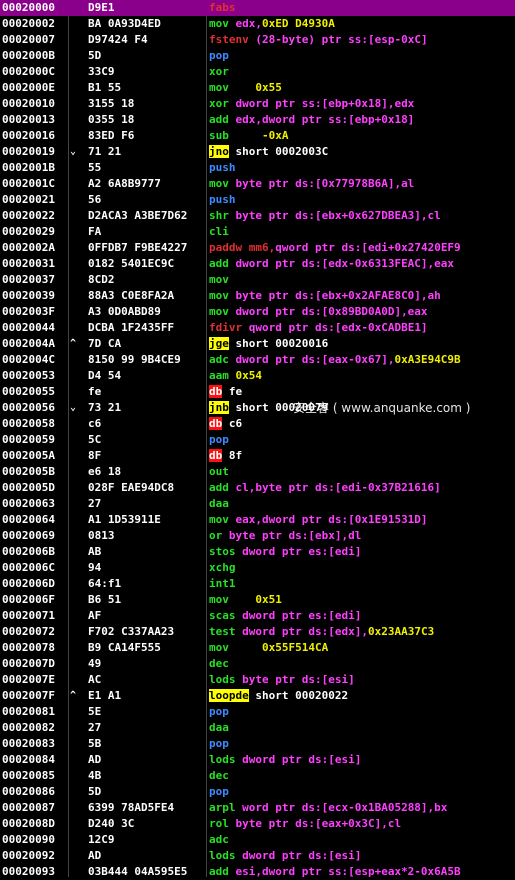 This screenshot has height=880, width=515. Describe the element at coordinates (28, 23) in the screenshot. I see `address-cell: 00020002` at that location.